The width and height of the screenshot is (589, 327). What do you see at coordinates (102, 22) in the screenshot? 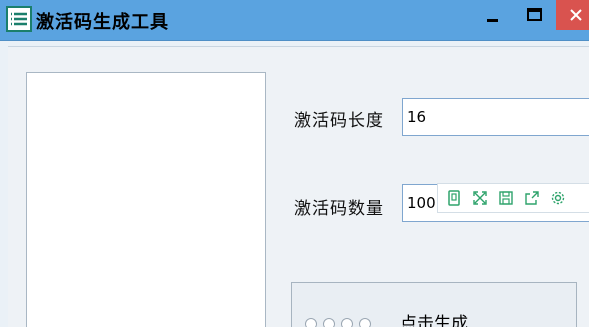
I see `window-title: 激活码生成工具` at bounding box center [102, 22].